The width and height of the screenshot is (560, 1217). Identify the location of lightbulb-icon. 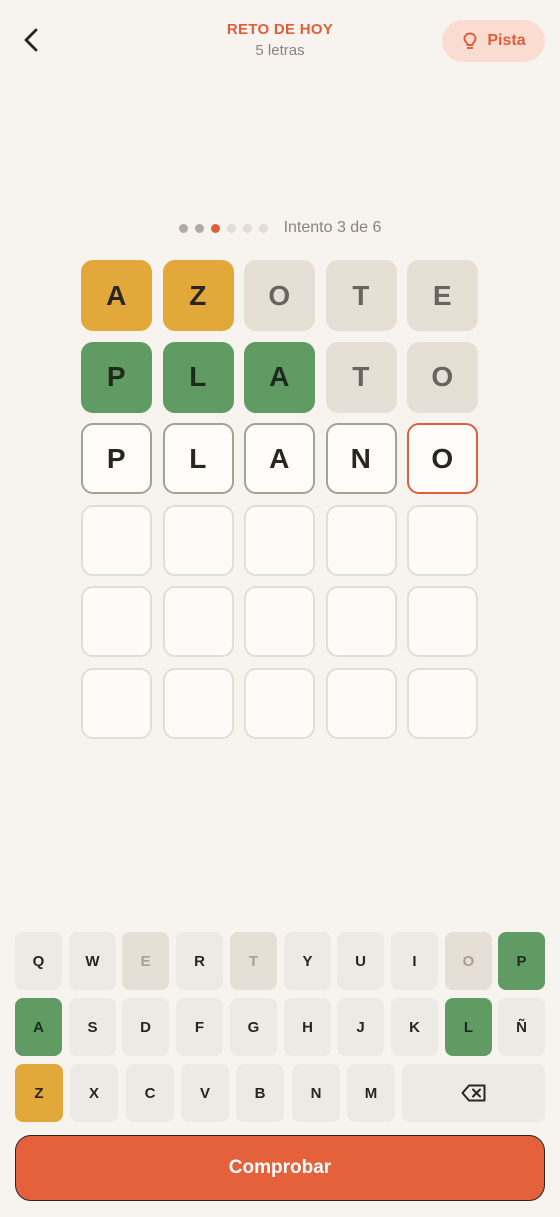
(470, 40).